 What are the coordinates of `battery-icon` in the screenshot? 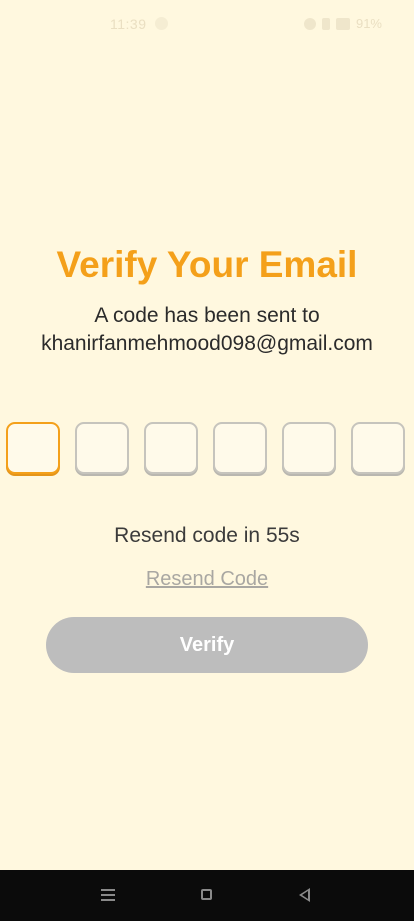 It's located at (342, 23).